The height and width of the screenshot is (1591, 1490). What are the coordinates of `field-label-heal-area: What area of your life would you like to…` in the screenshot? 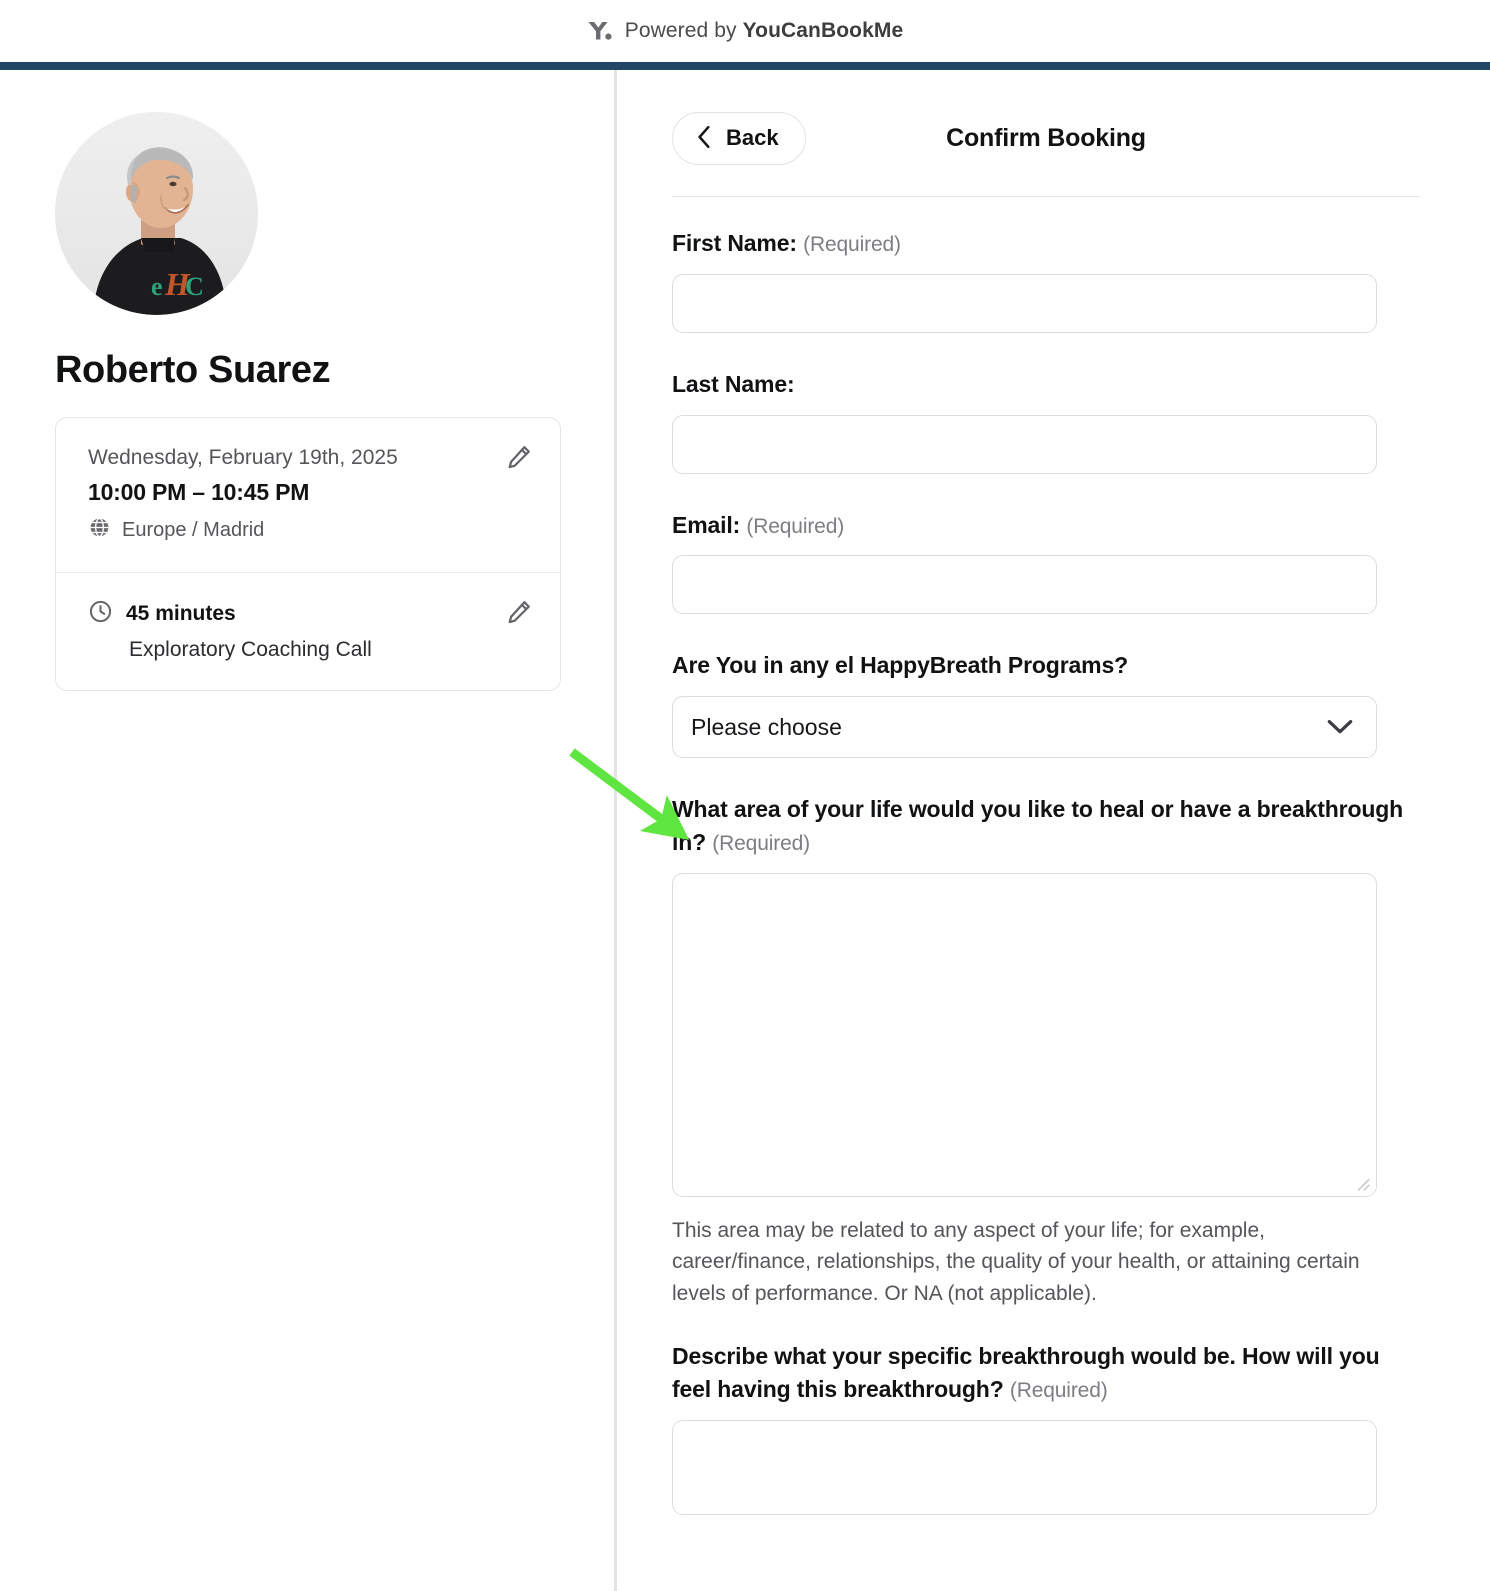 It's located at (1046, 825).